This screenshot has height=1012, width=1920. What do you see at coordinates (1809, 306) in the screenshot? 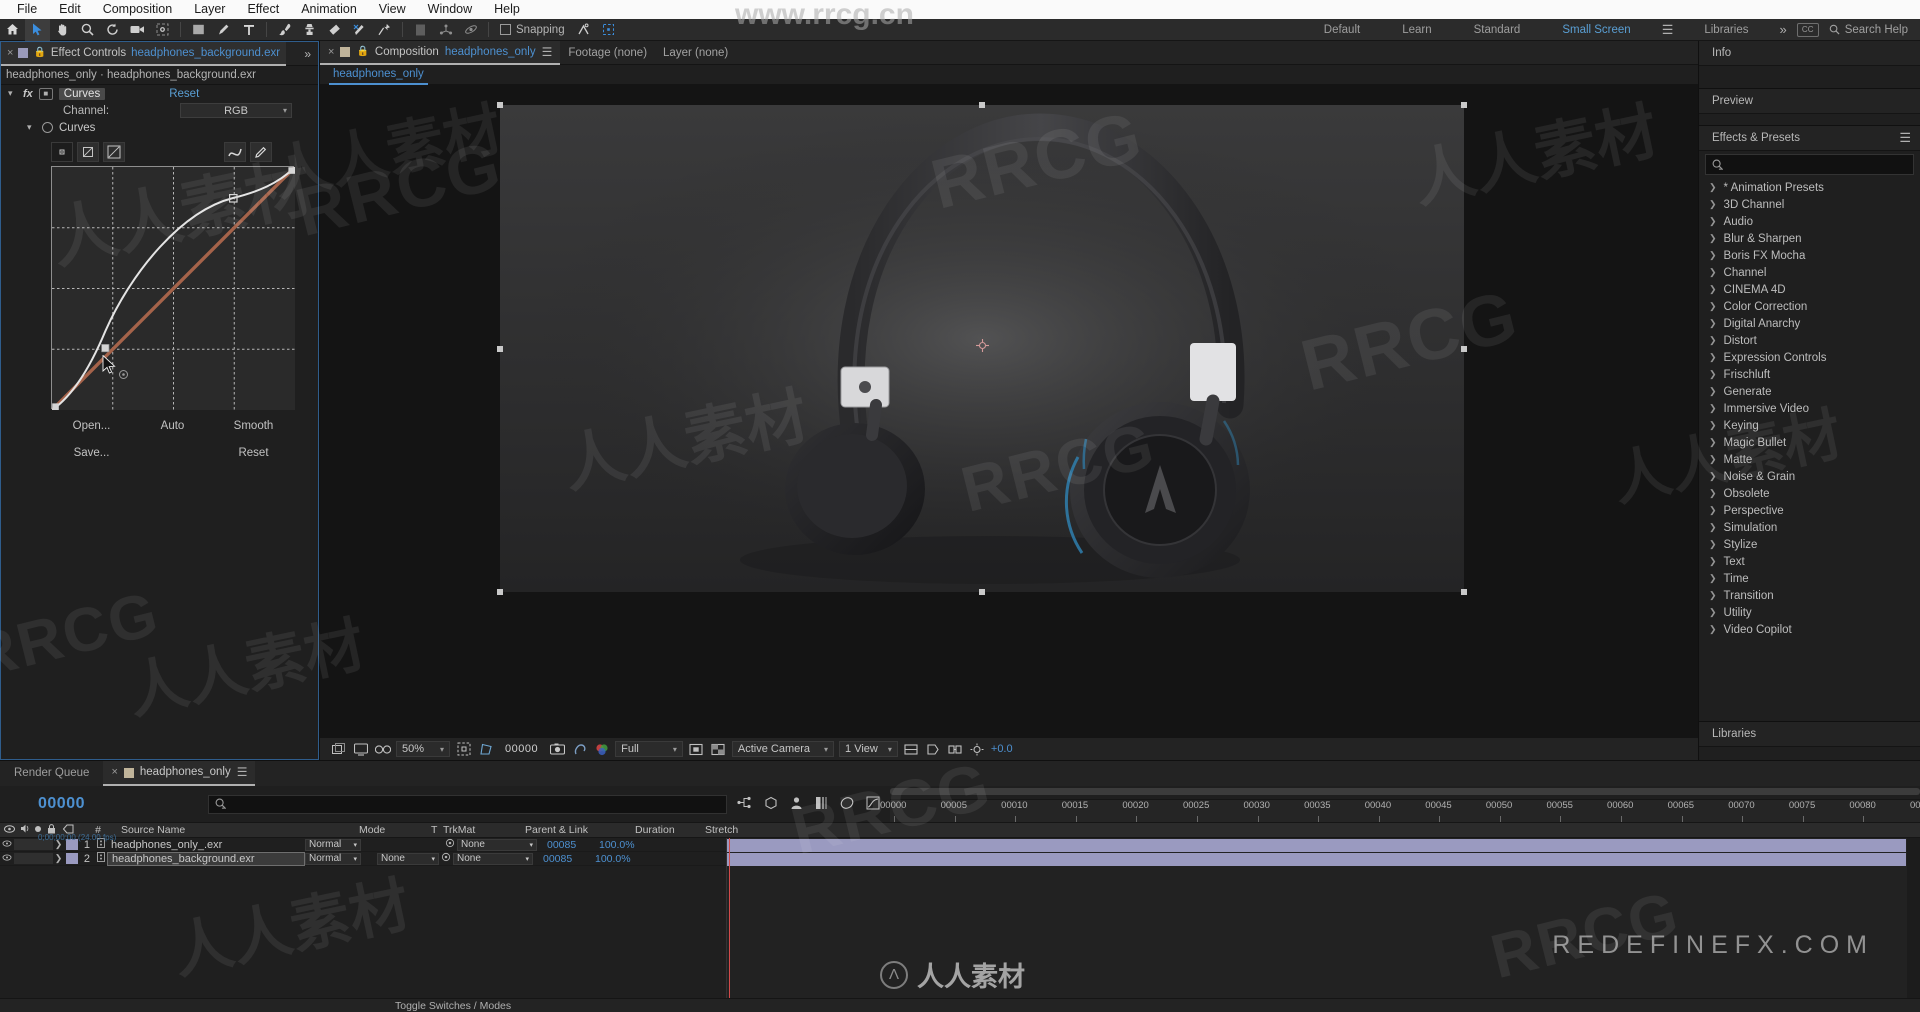
I see `effects-list-item: ❯ Color Correction` at bounding box center [1809, 306].